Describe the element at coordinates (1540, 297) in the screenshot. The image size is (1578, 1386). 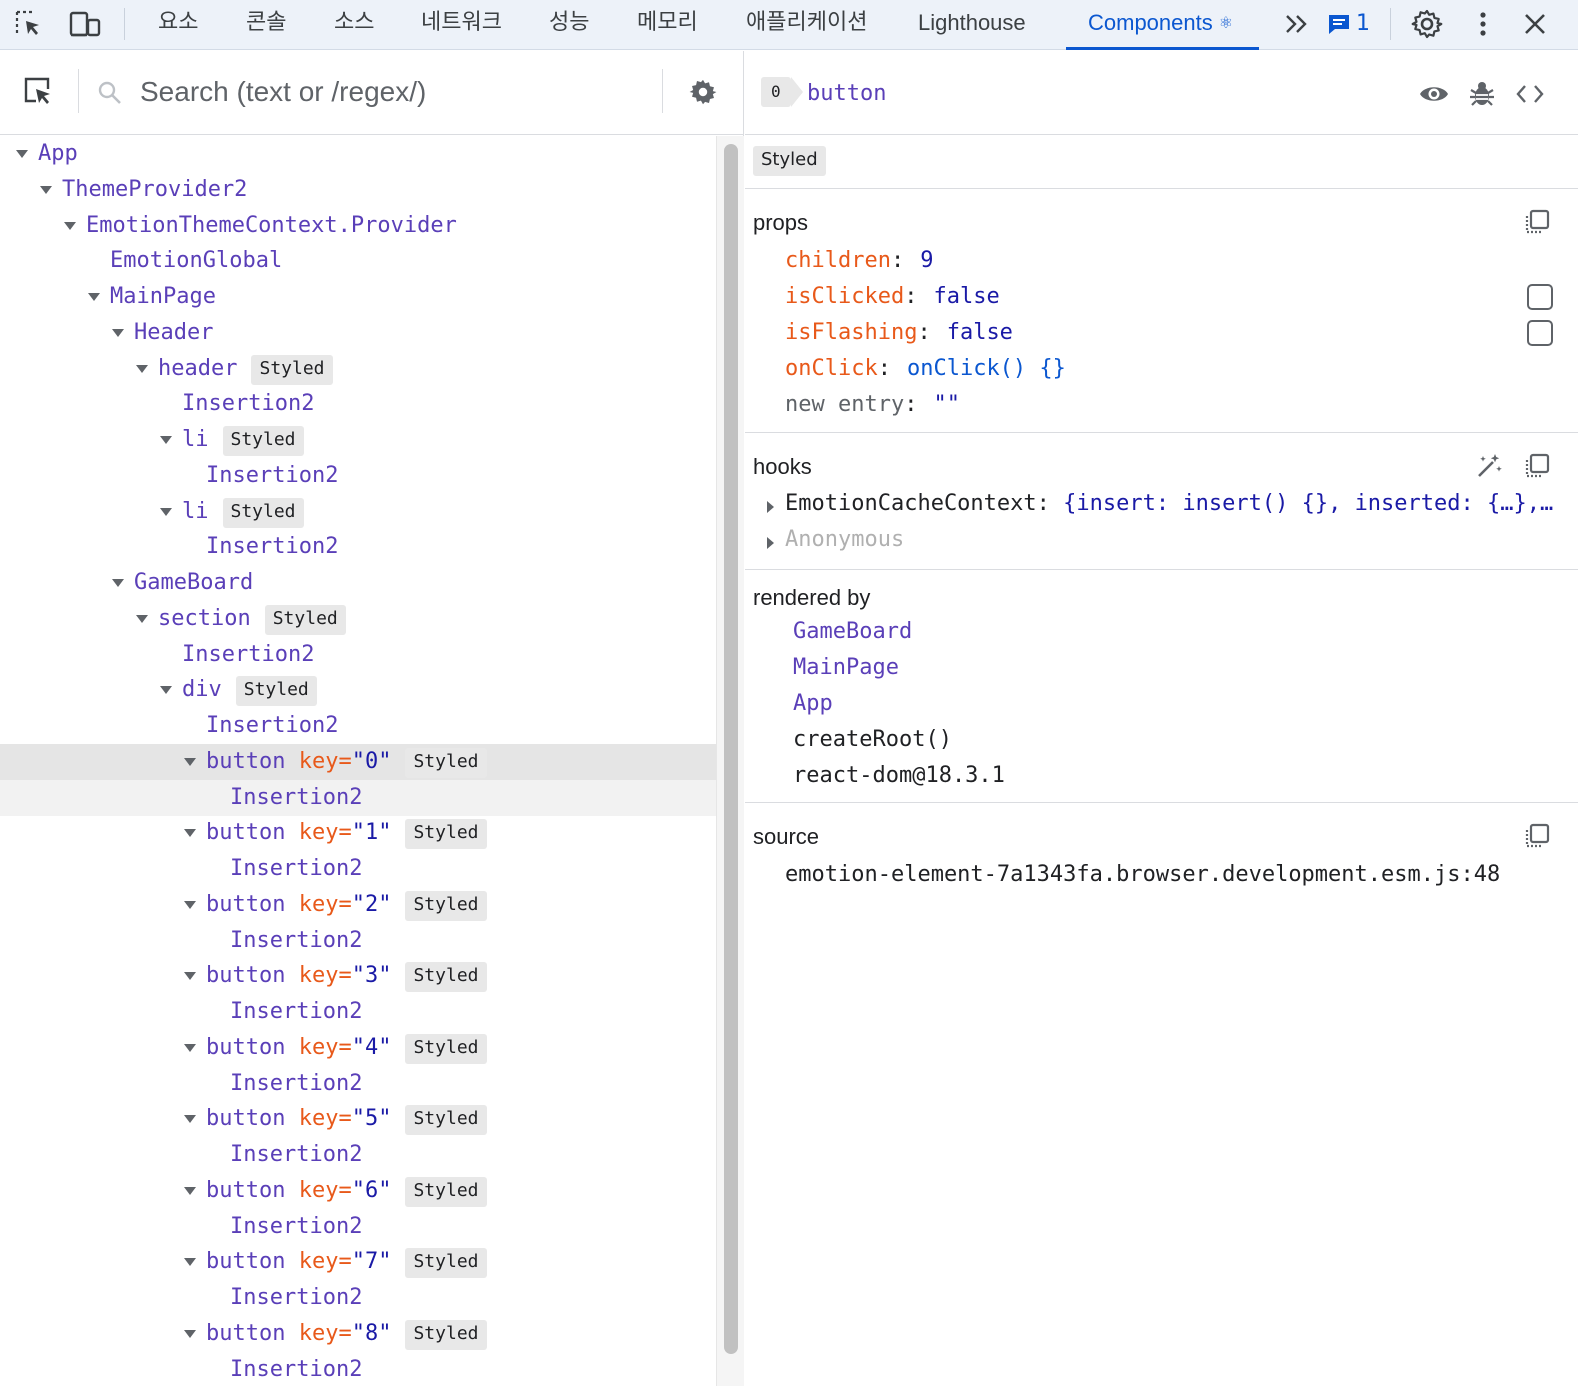
I see `isclicked-checkbox` at that location.